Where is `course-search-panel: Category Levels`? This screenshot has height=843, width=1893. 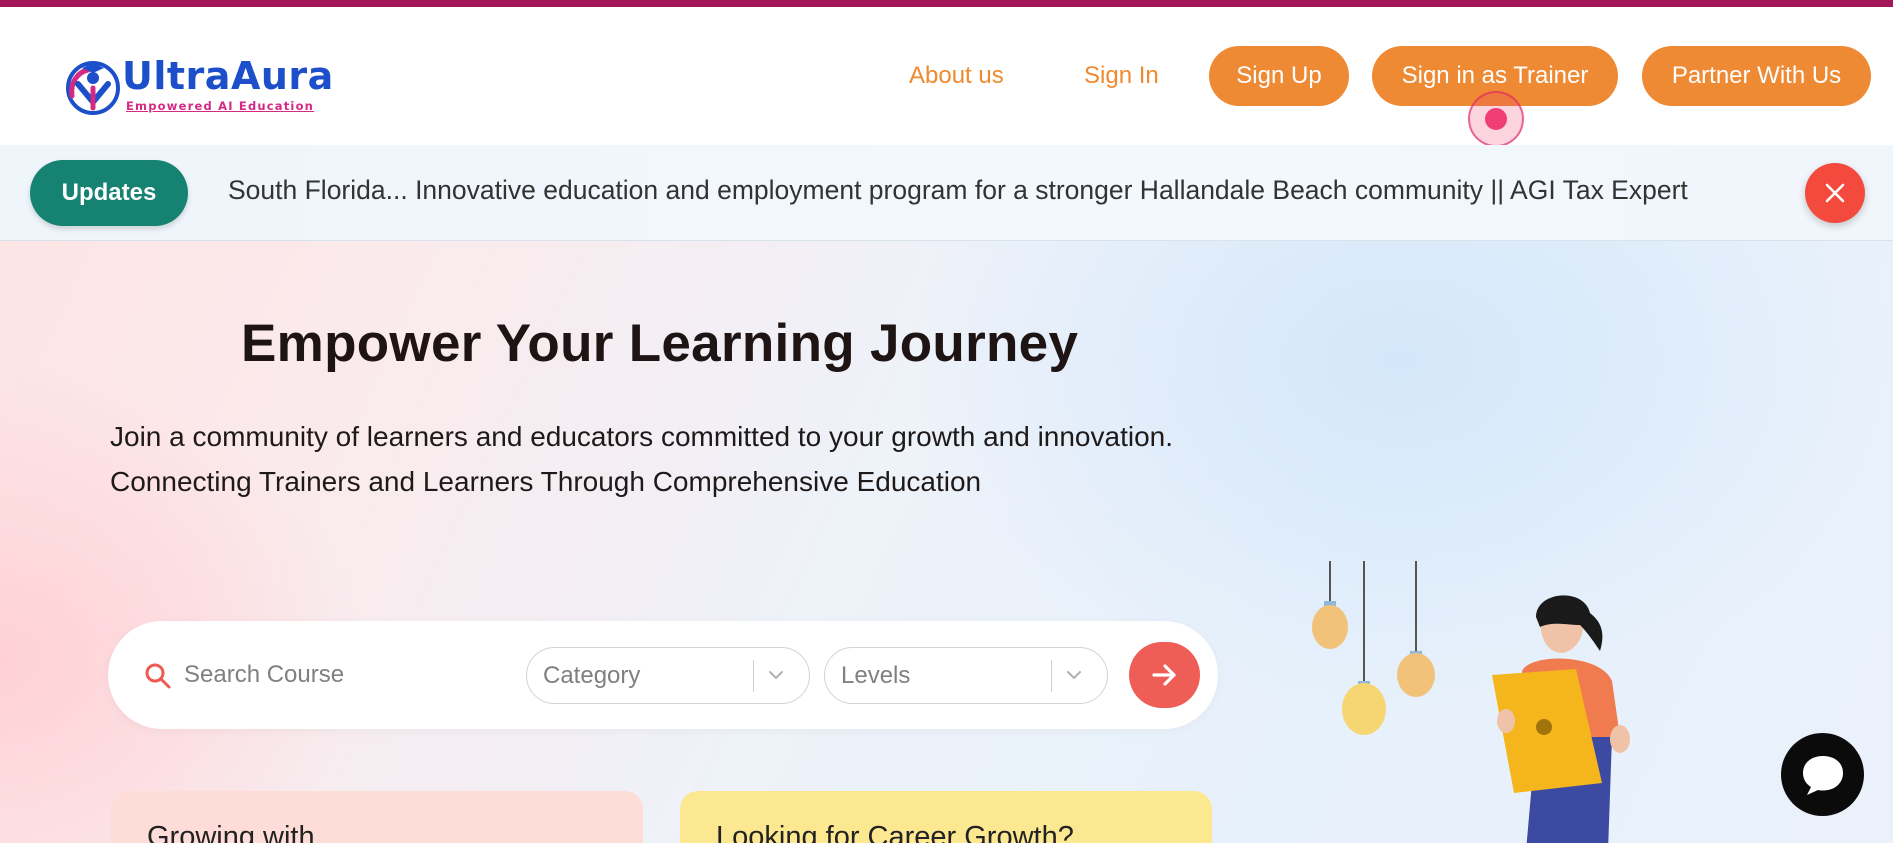 course-search-panel: Category Levels is located at coordinates (663, 675).